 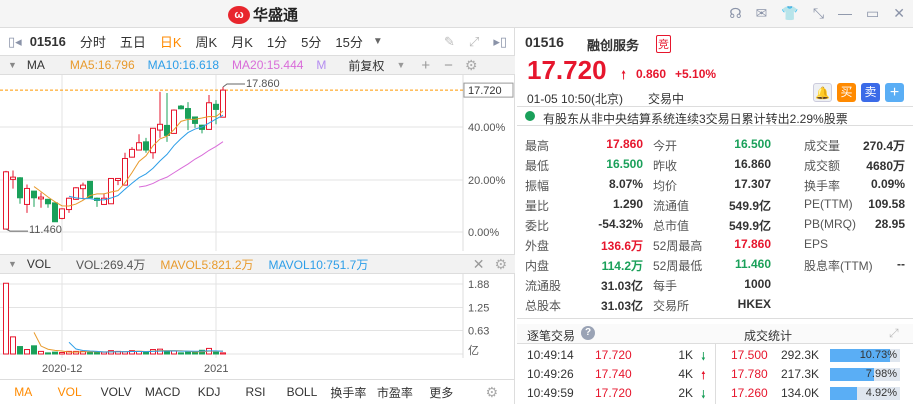 I want to click on trade-volume: 4K, so click(x=685, y=374).